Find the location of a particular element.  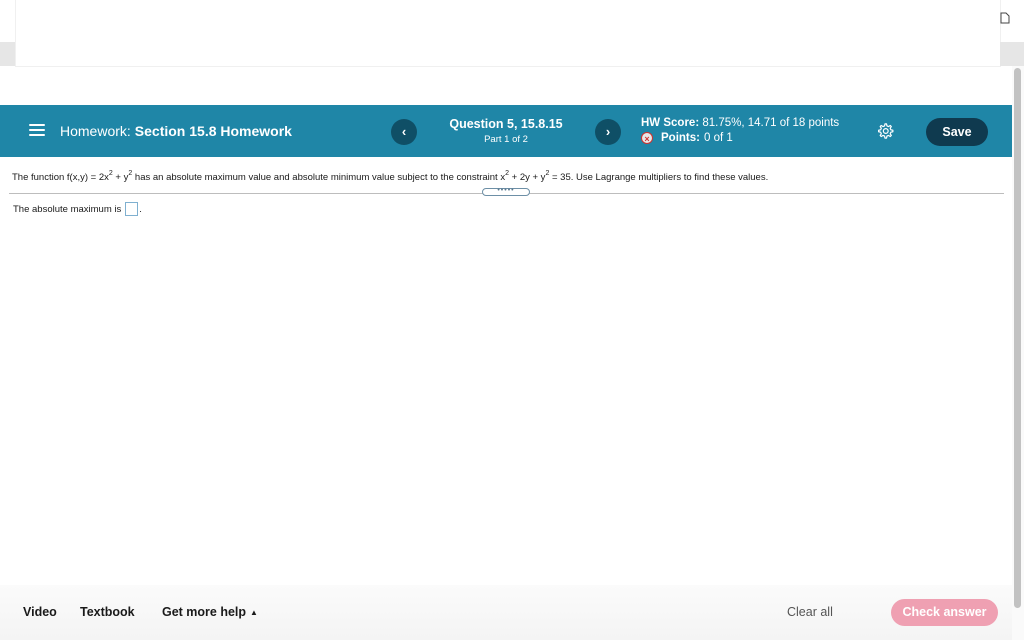

problem-text: + 2y + y is located at coordinates (527, 177).